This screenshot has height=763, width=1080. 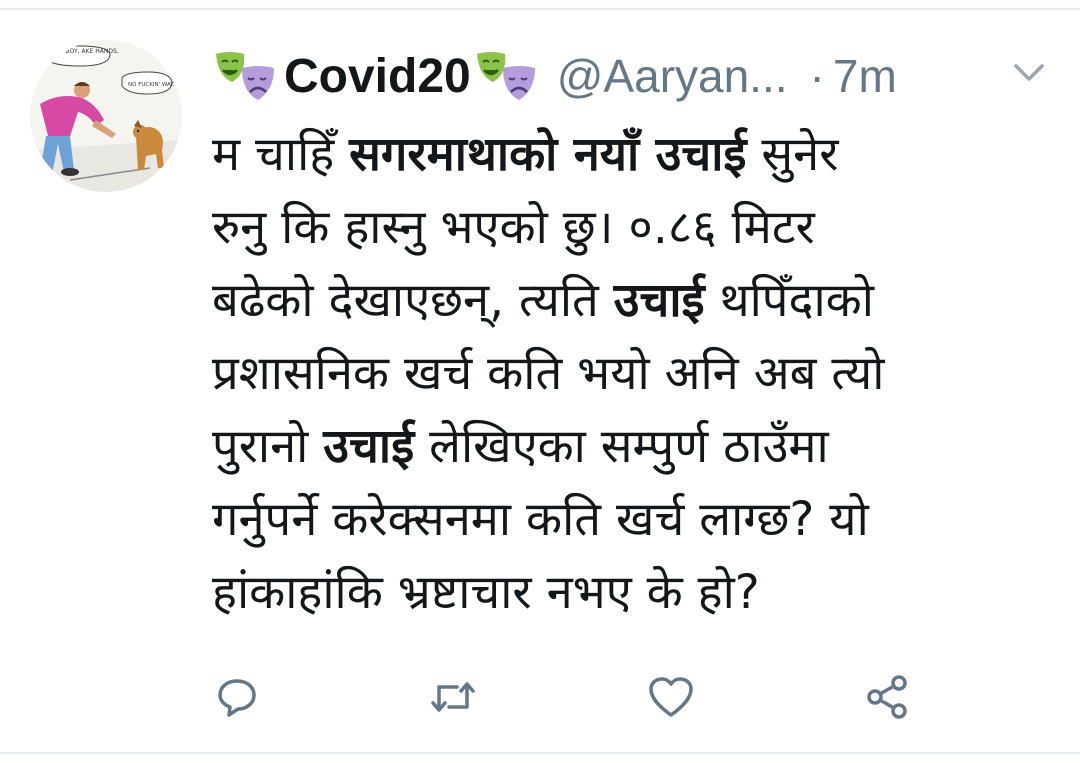 I want to click on tweet-text-segment: हांकाहांकि भ्रष्टाचार नभए के हो?, so click(x=486, y=592).